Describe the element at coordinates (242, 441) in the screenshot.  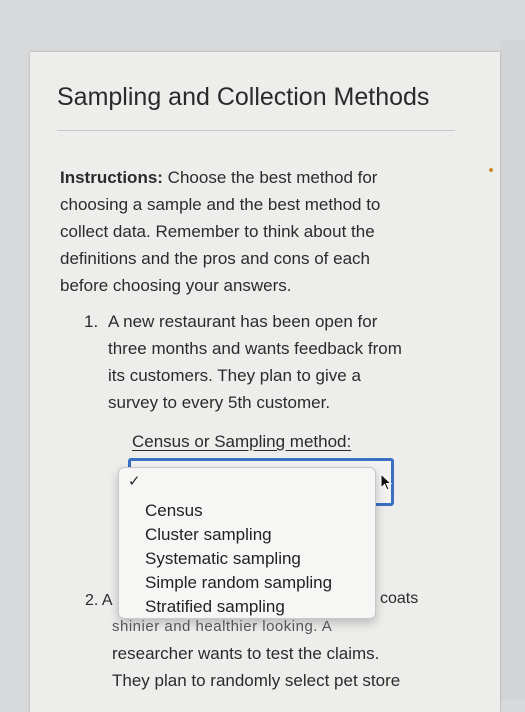
I see `select-label: Census or Sampling method:` at that location.